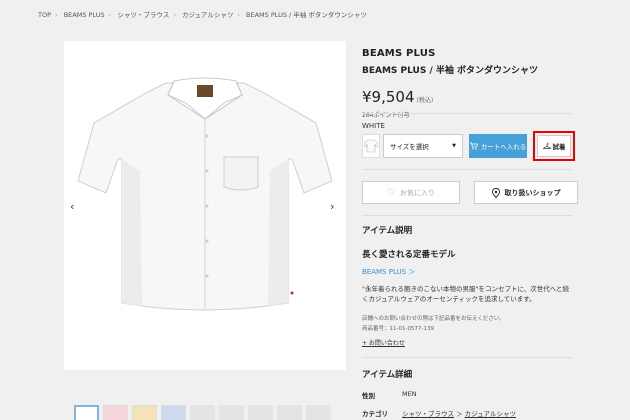  I want to click on details-section-title: アイテム詳細, so click(387, 375).